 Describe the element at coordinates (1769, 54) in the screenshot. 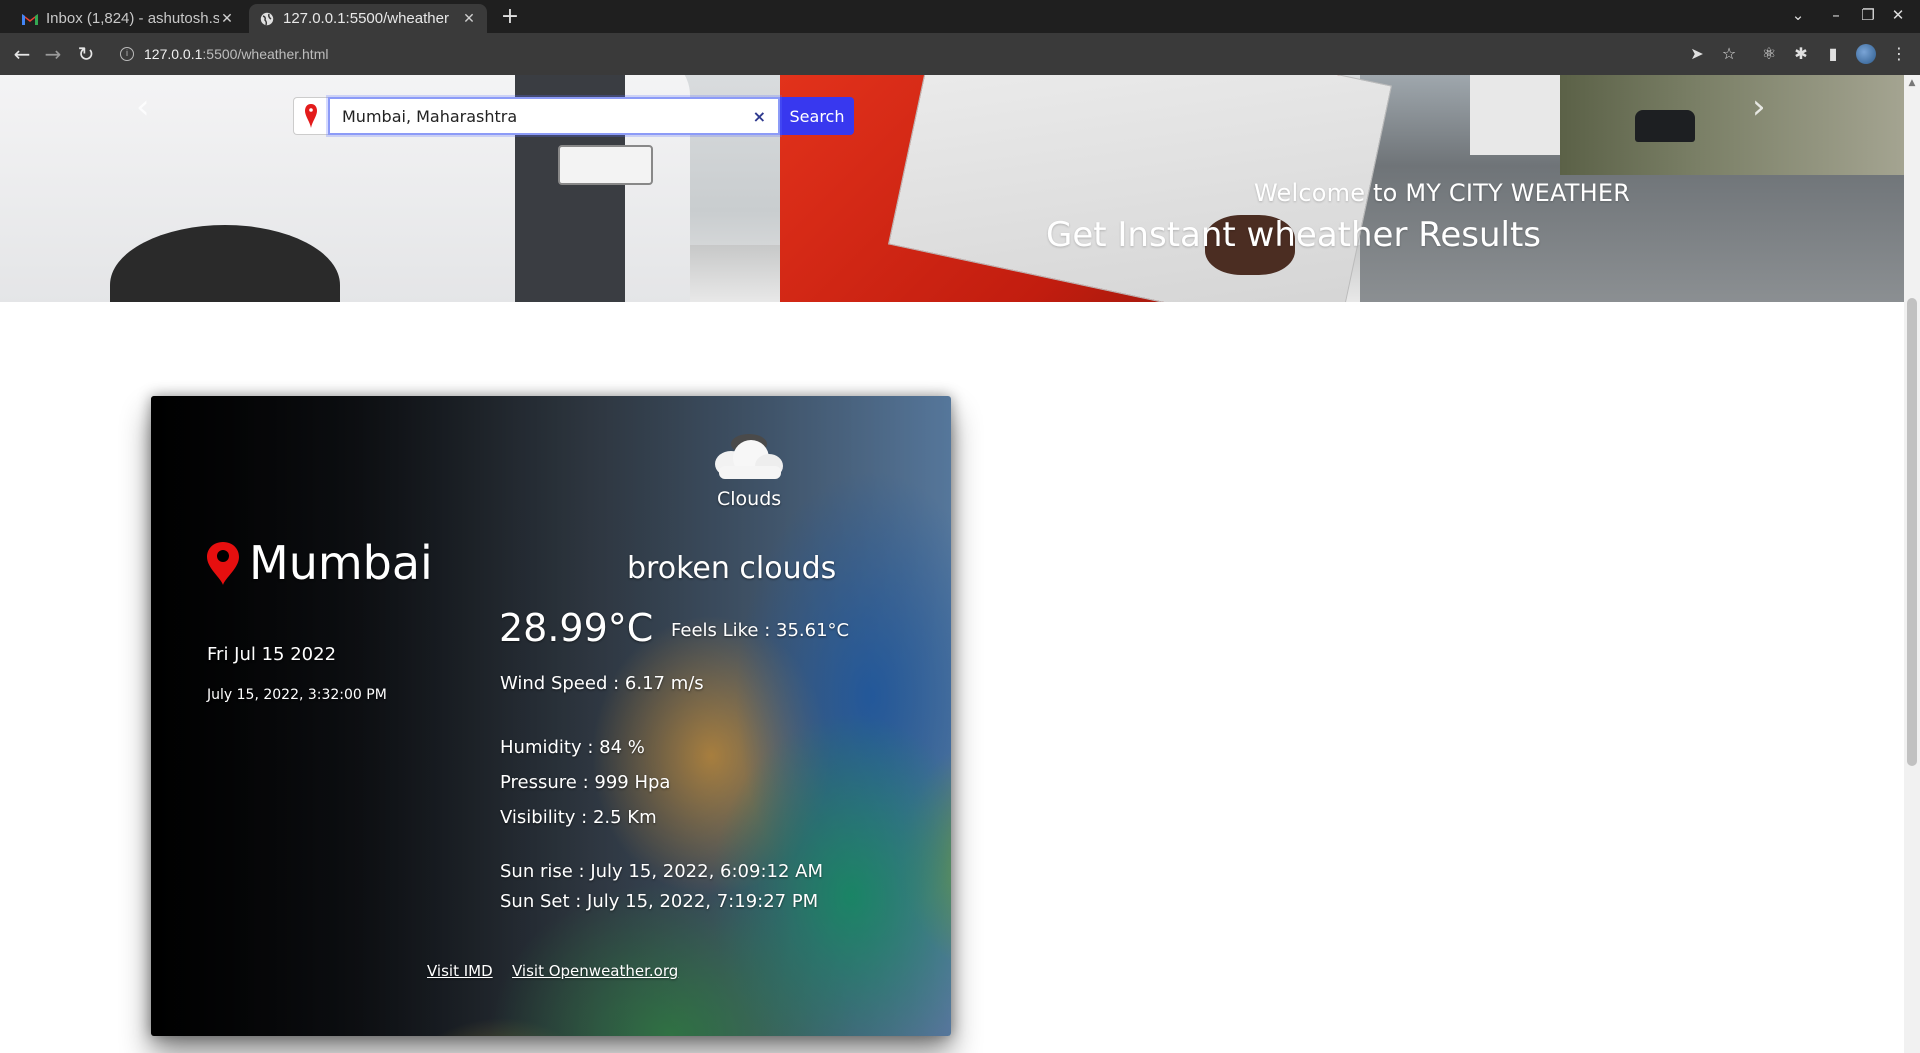

I see `extension-react-icon: ⚛` at that location.